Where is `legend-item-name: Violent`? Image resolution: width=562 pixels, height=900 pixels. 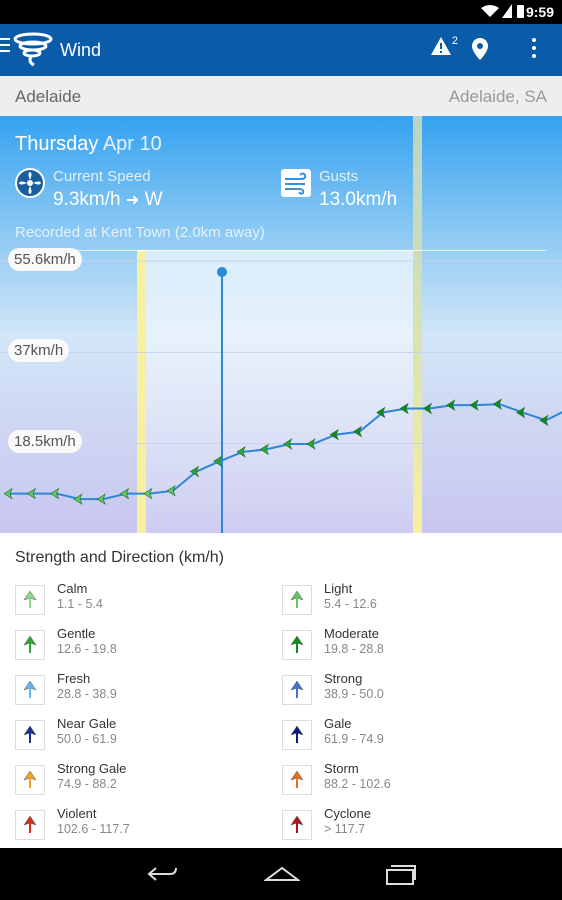 legend-item-name: Violent is located at coordinates (77, 813).